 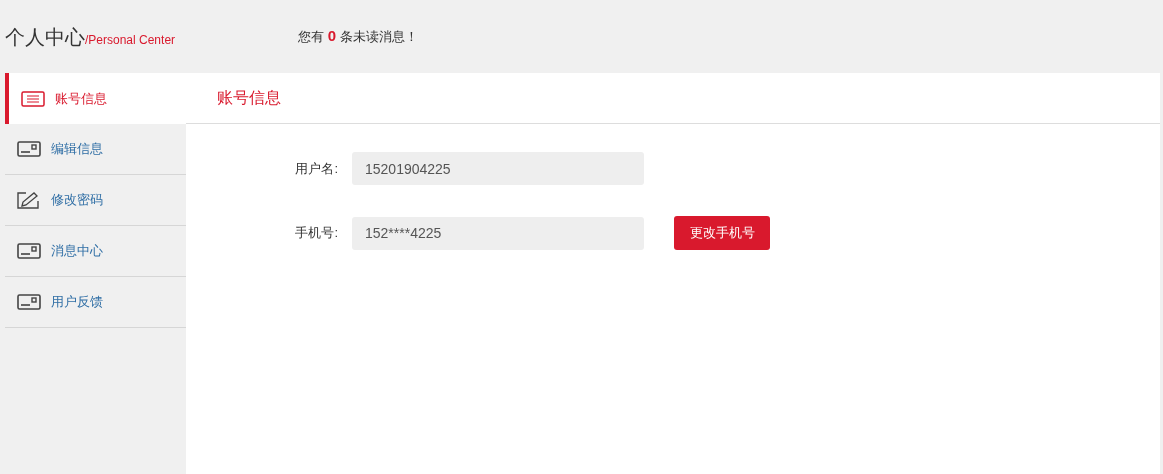 I want to click on field-label: 手机号:, so click(x=316, y=233).